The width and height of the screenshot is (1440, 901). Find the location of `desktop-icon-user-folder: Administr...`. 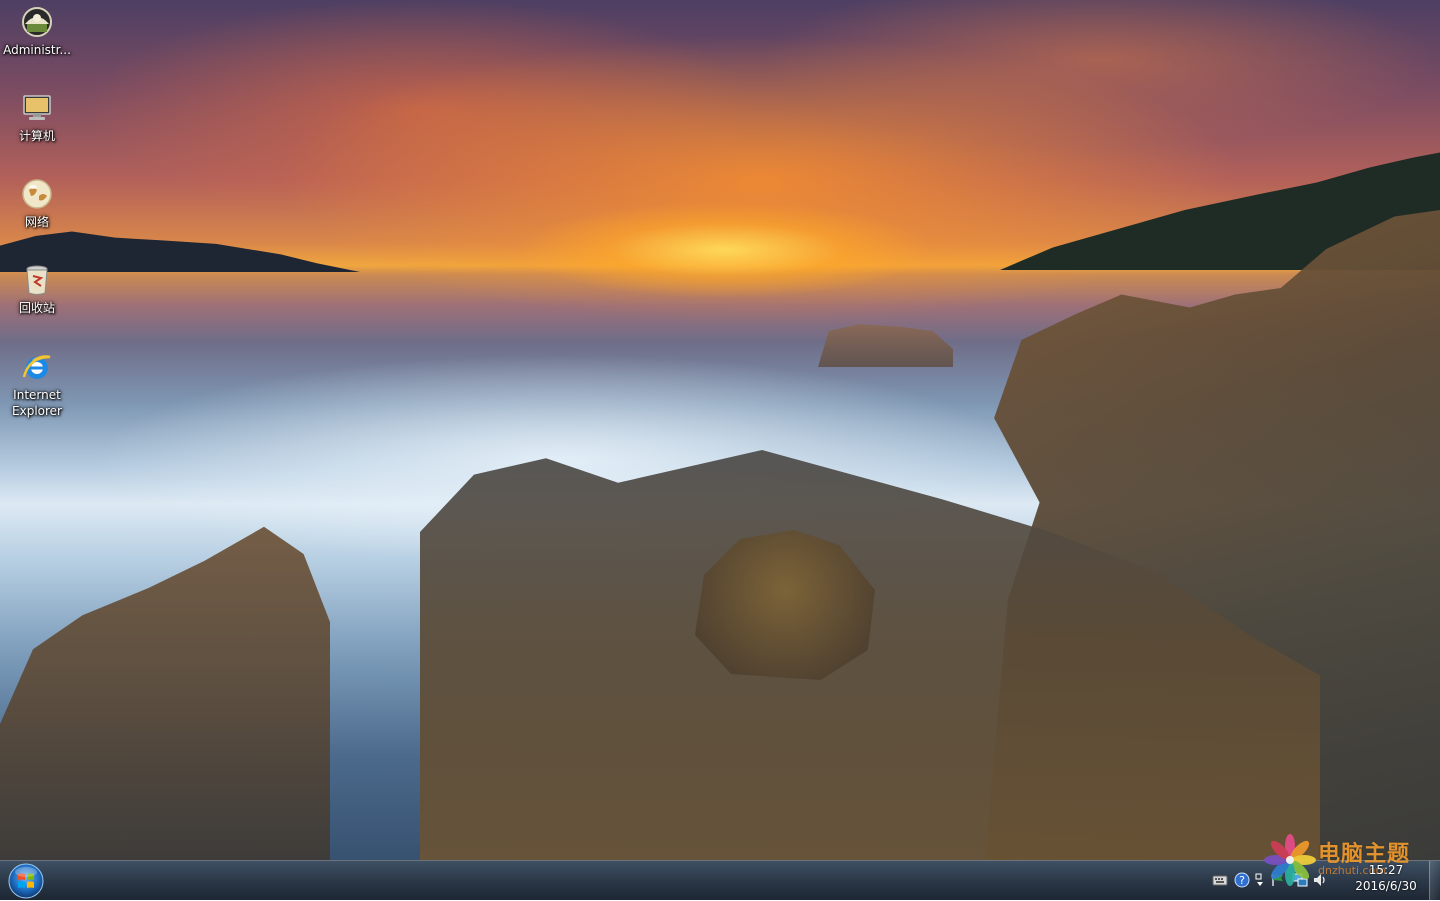

desktop-icon-user-folder: Administr... is located at coordinates (37, 32).